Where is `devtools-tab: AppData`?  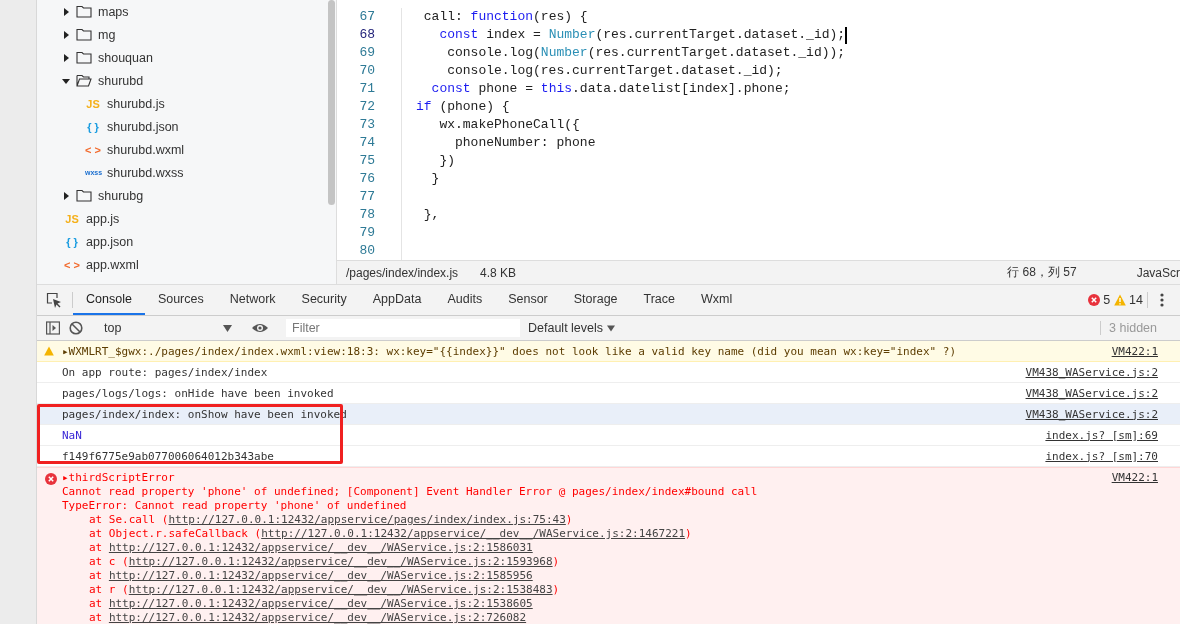
devtools-tab: AppData is located at coordinates (397, 300).